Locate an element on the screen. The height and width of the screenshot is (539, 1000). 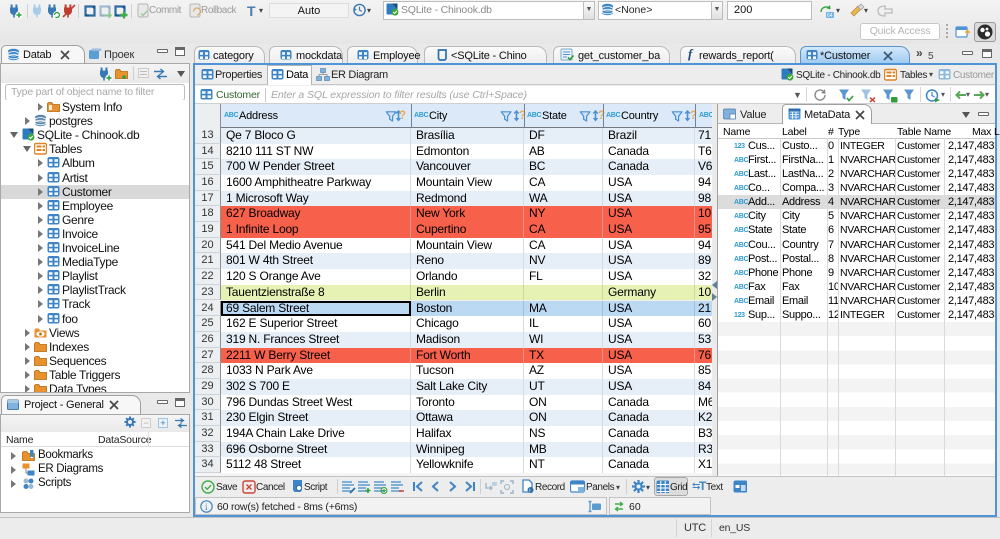
svg-text: 64 is located at coordinates (830, 16).